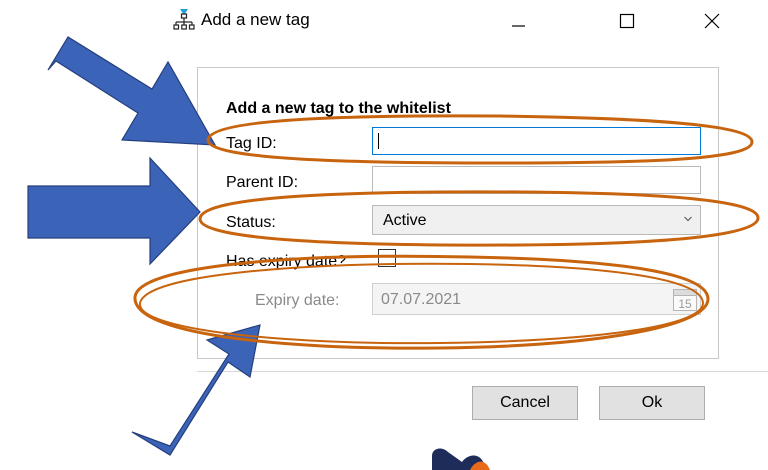  I want to click on chevron-down-icon, so click(688, 219).